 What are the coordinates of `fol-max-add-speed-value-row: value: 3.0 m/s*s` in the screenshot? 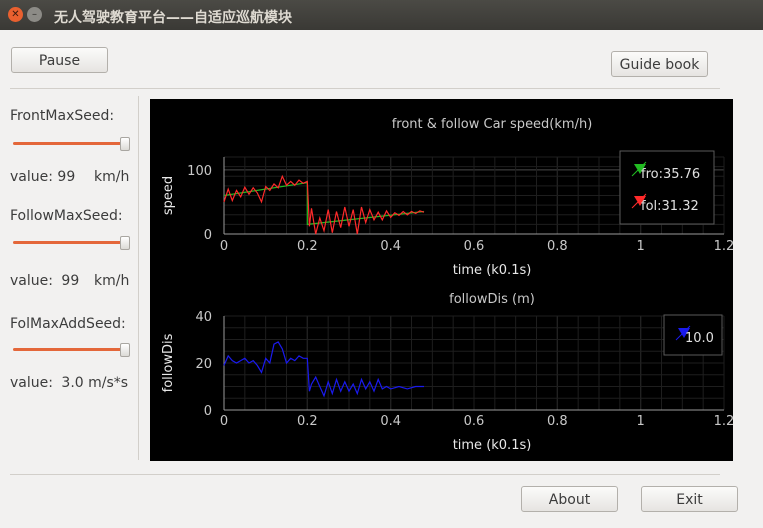 It's located at (69, 383).